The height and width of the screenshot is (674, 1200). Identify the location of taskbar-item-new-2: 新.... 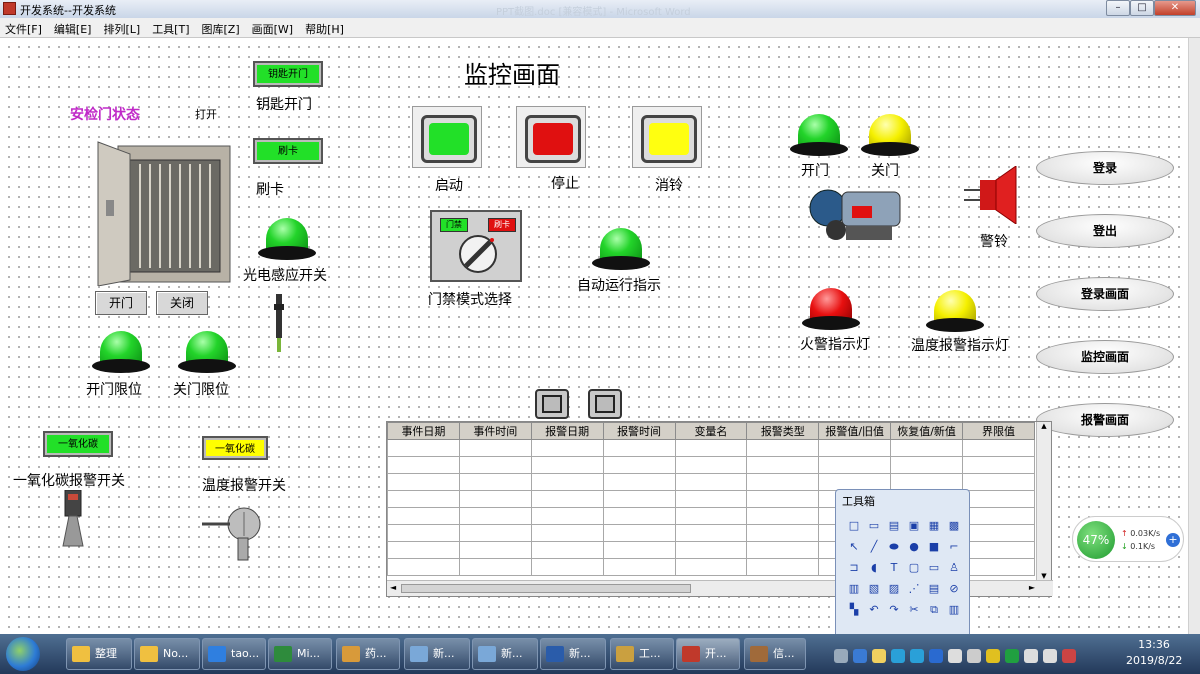
(505, 654).